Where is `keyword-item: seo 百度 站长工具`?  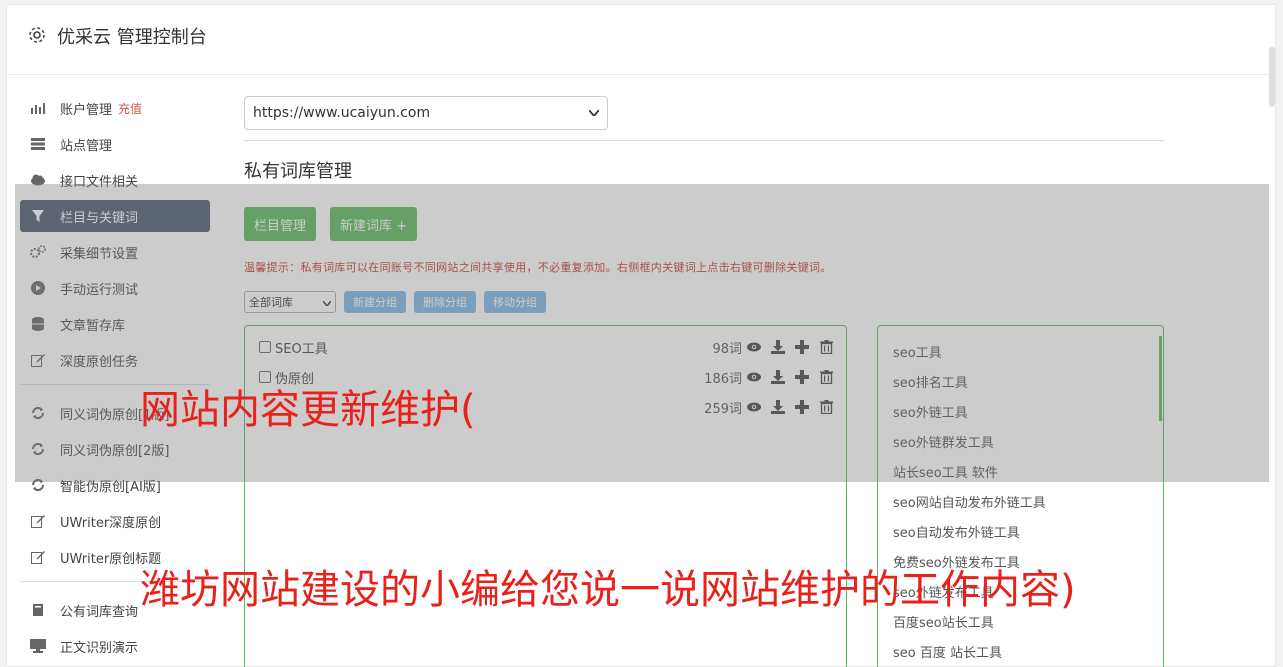
keyword-item: seo 百度 站长工具 is located at coordinates (947, 651).